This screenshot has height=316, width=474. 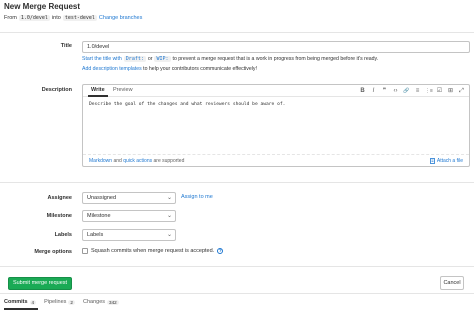 I want to click on attach-file-button: Attach a file, so click(x=446, y=161).